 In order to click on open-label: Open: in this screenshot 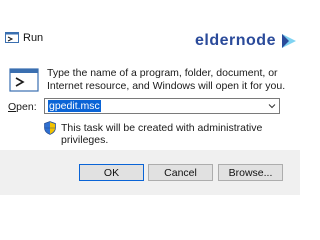, I will do `click(22, 107)`.